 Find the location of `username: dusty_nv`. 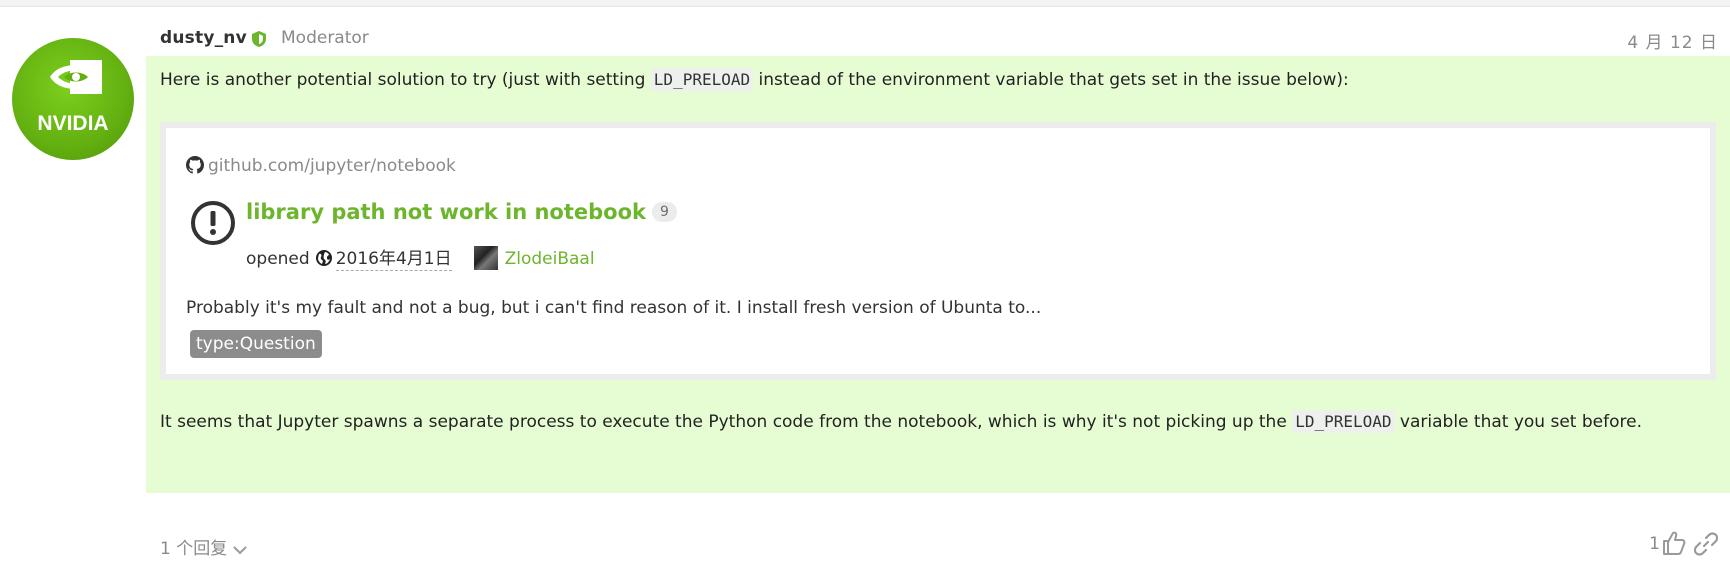

username: dusty_nv is located at coordinates (203, 38).